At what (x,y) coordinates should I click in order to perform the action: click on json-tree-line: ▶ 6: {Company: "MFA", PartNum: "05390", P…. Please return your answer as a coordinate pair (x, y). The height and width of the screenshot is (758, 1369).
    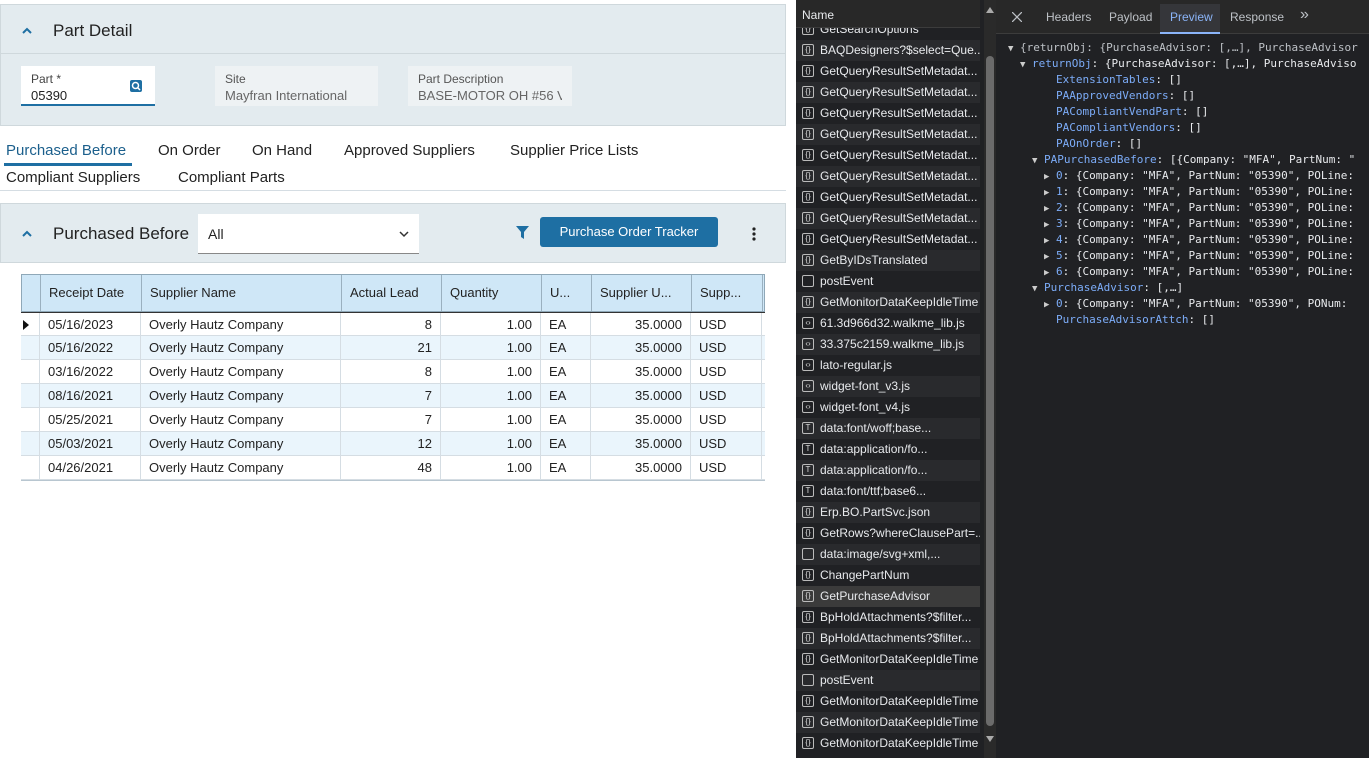
    Looking at the image, I should click on (1199, 272).